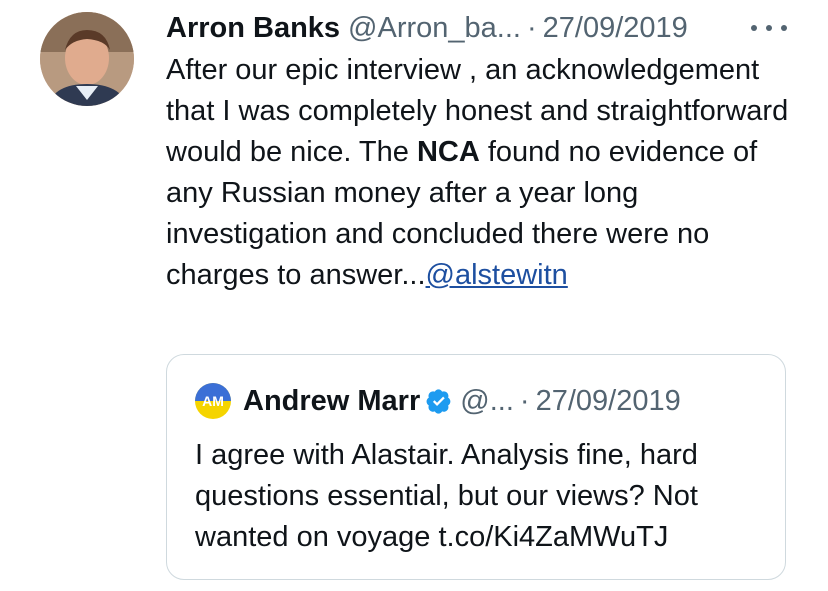 This screenshot has height=591, width=828. What do you see at coordinates (448, 152) in the screenshot?
I see `tweet-text-bold: NCA` at bounding box center [448, 152].